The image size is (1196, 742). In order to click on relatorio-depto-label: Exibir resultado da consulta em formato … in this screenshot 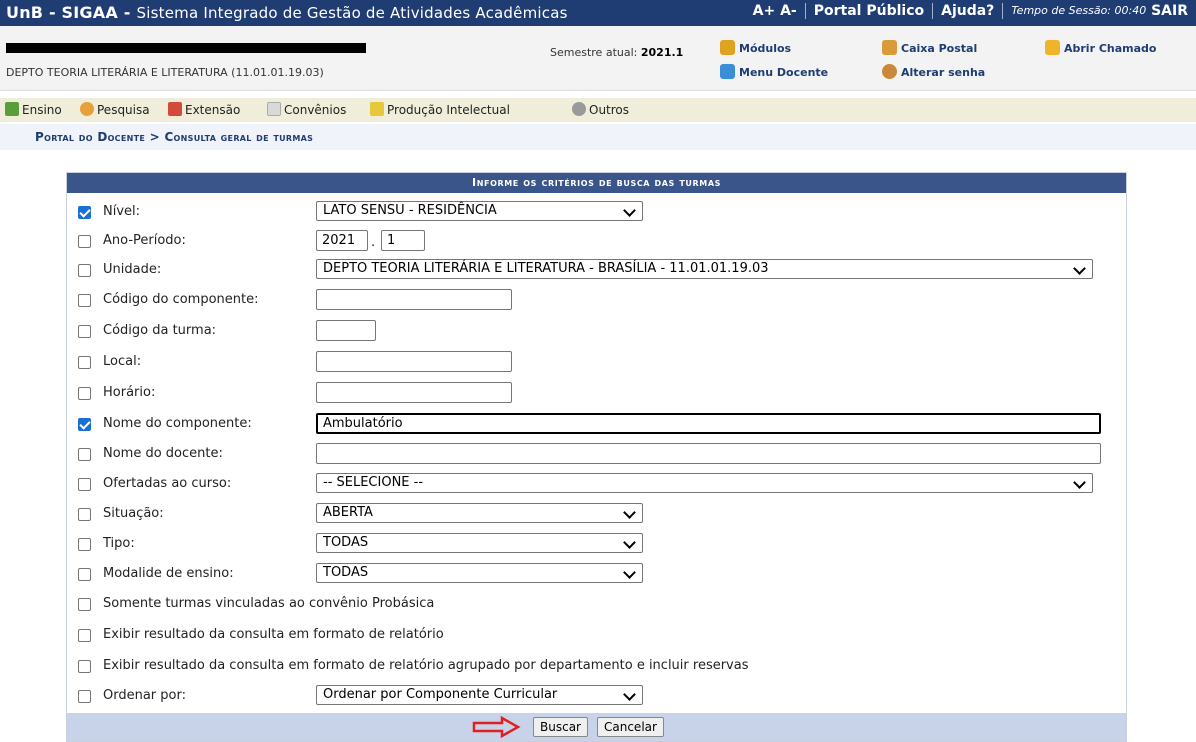, I will do `click(426, 665)`.